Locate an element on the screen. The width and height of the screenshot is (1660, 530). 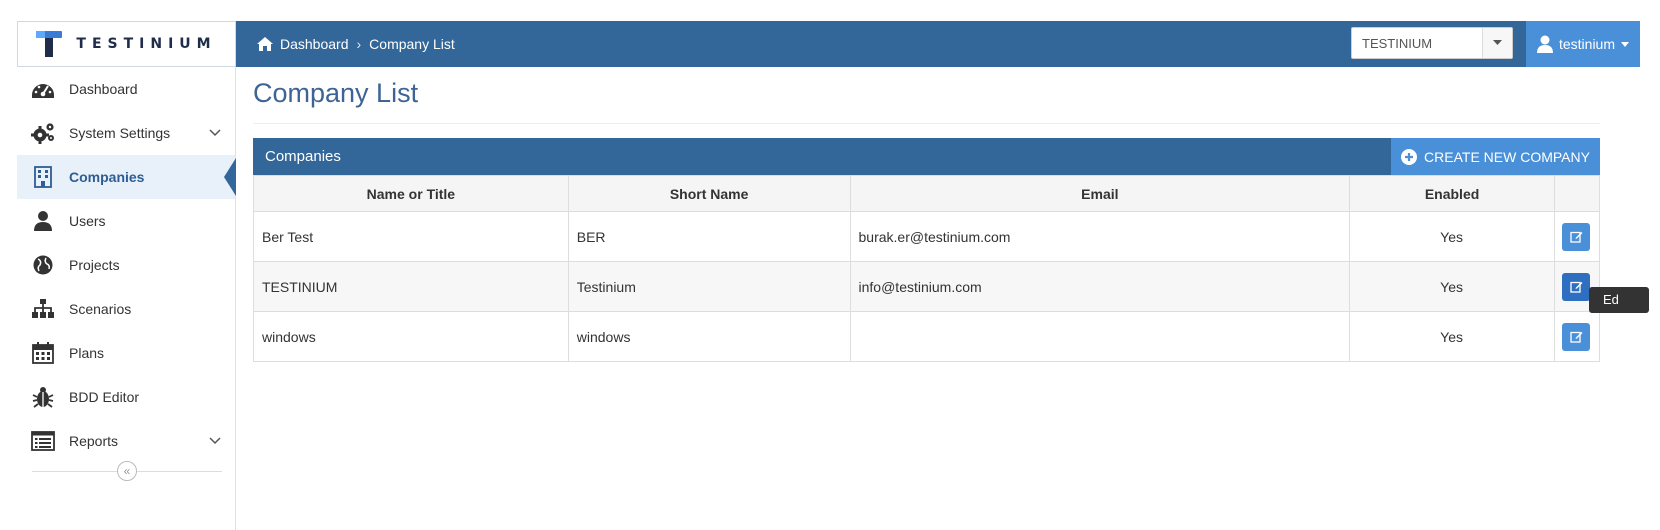
cell-name: Ber Test is located at coordinates (411, 236).